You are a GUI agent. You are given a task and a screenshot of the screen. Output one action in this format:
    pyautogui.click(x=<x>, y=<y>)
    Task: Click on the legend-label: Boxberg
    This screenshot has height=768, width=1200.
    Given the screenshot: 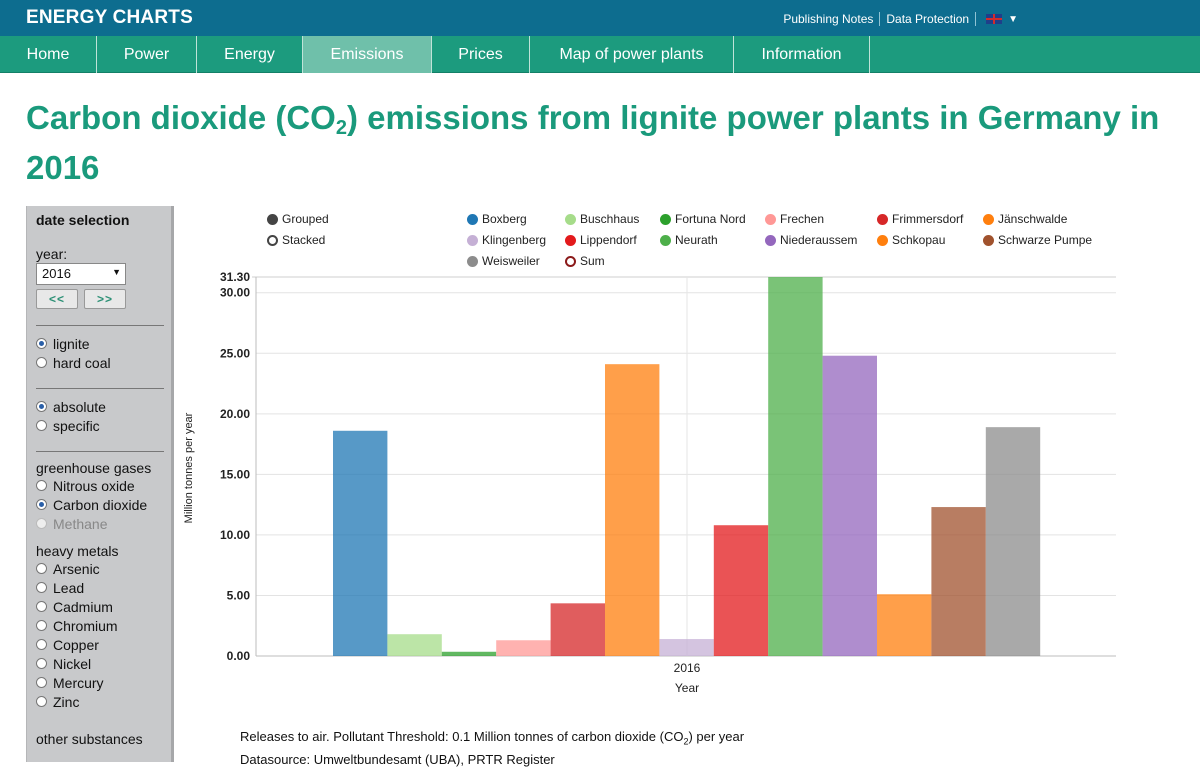 What is the action you would take?
    pyautogui.click(x=504, y=219)
    